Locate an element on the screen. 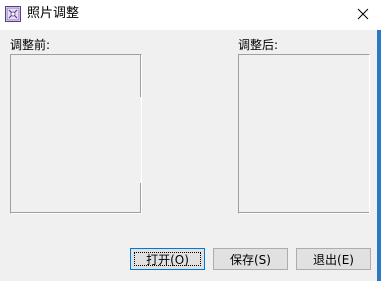 The width and height of the screenshot is (381, 281). window-frame-edge is located at coordinates (379, 155).